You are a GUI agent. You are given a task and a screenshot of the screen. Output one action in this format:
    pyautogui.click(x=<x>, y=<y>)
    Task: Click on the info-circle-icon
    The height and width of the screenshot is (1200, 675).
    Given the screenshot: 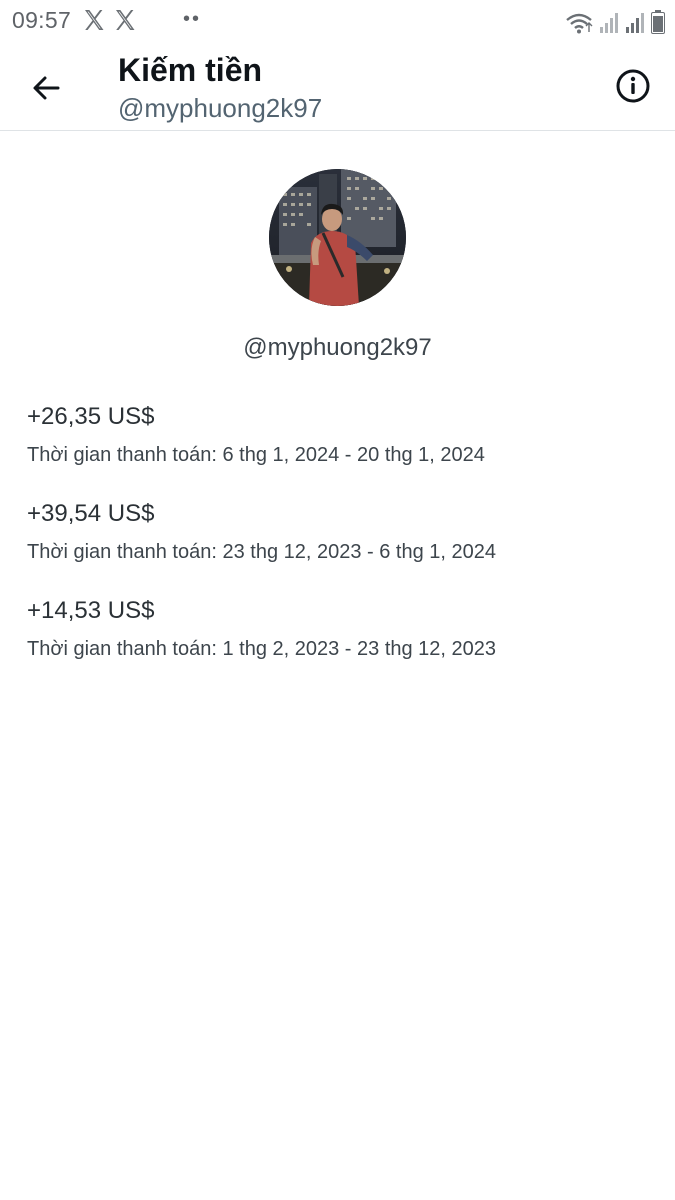 What is the action you would take?
    pyautogui.click(x=633, y=86)
    